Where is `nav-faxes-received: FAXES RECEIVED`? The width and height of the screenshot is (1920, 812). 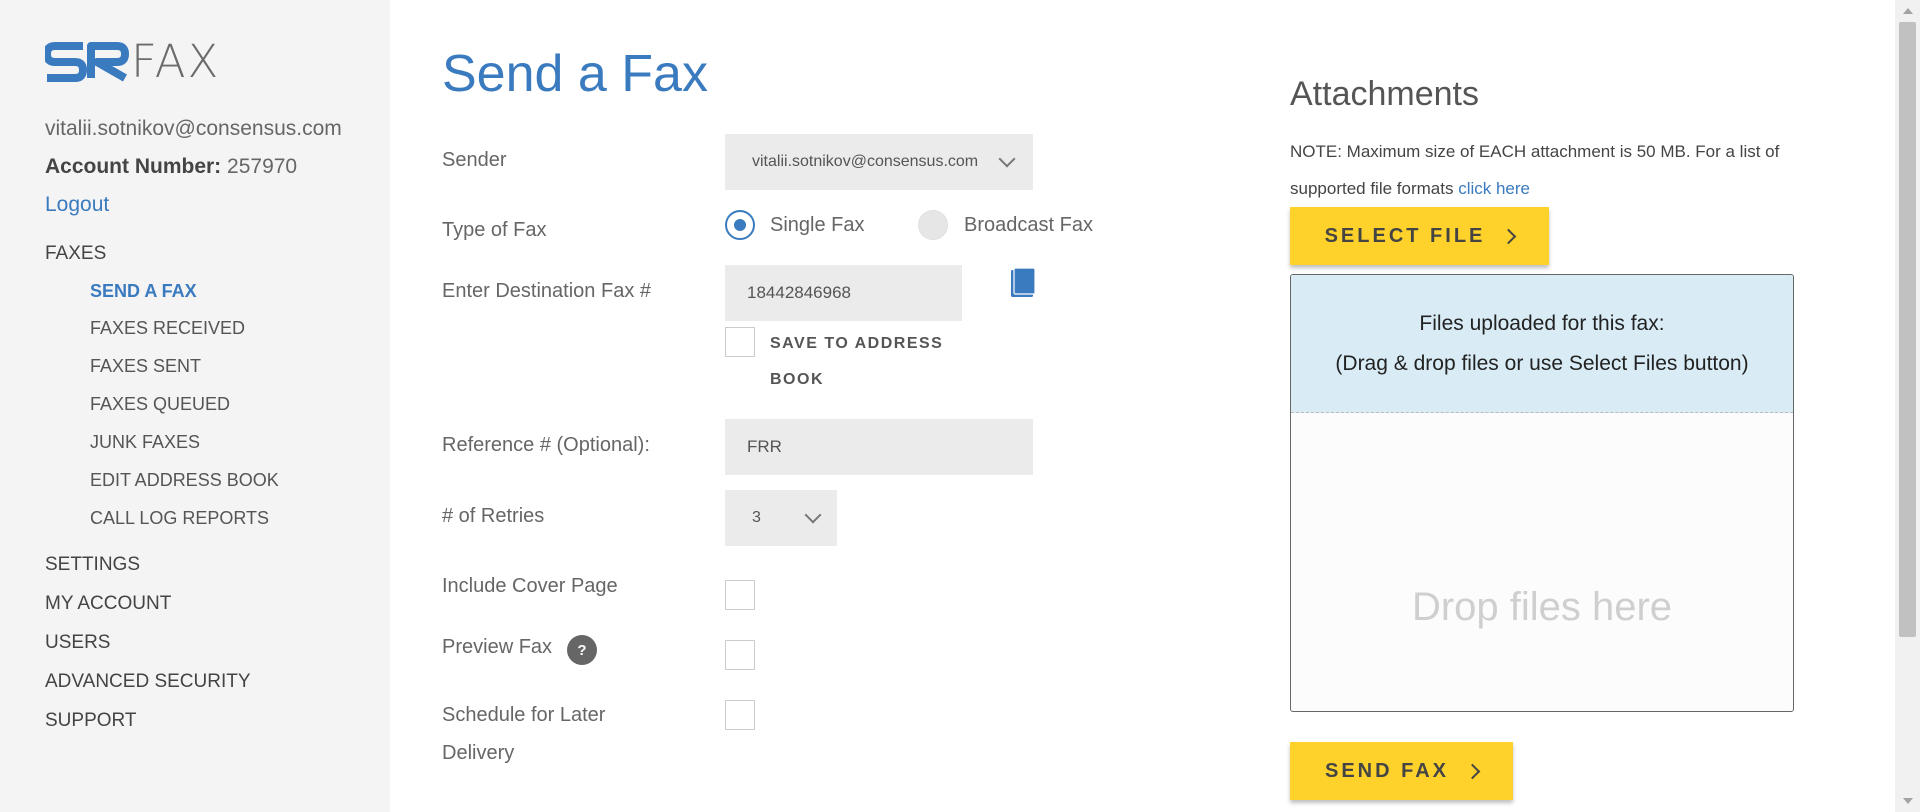
nav-faxes-received: FAXES RECEIVED is located at coordinates (167, 328).